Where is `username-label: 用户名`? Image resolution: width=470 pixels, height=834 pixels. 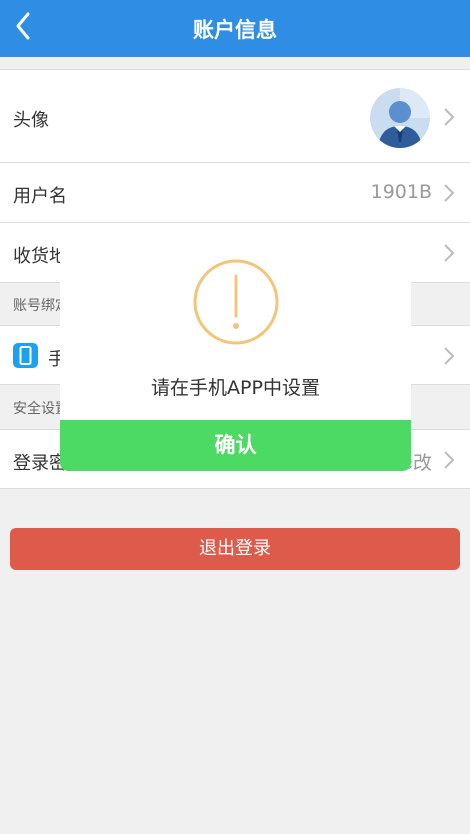 username-label: 用户名 is located at coordinates (40, 196).